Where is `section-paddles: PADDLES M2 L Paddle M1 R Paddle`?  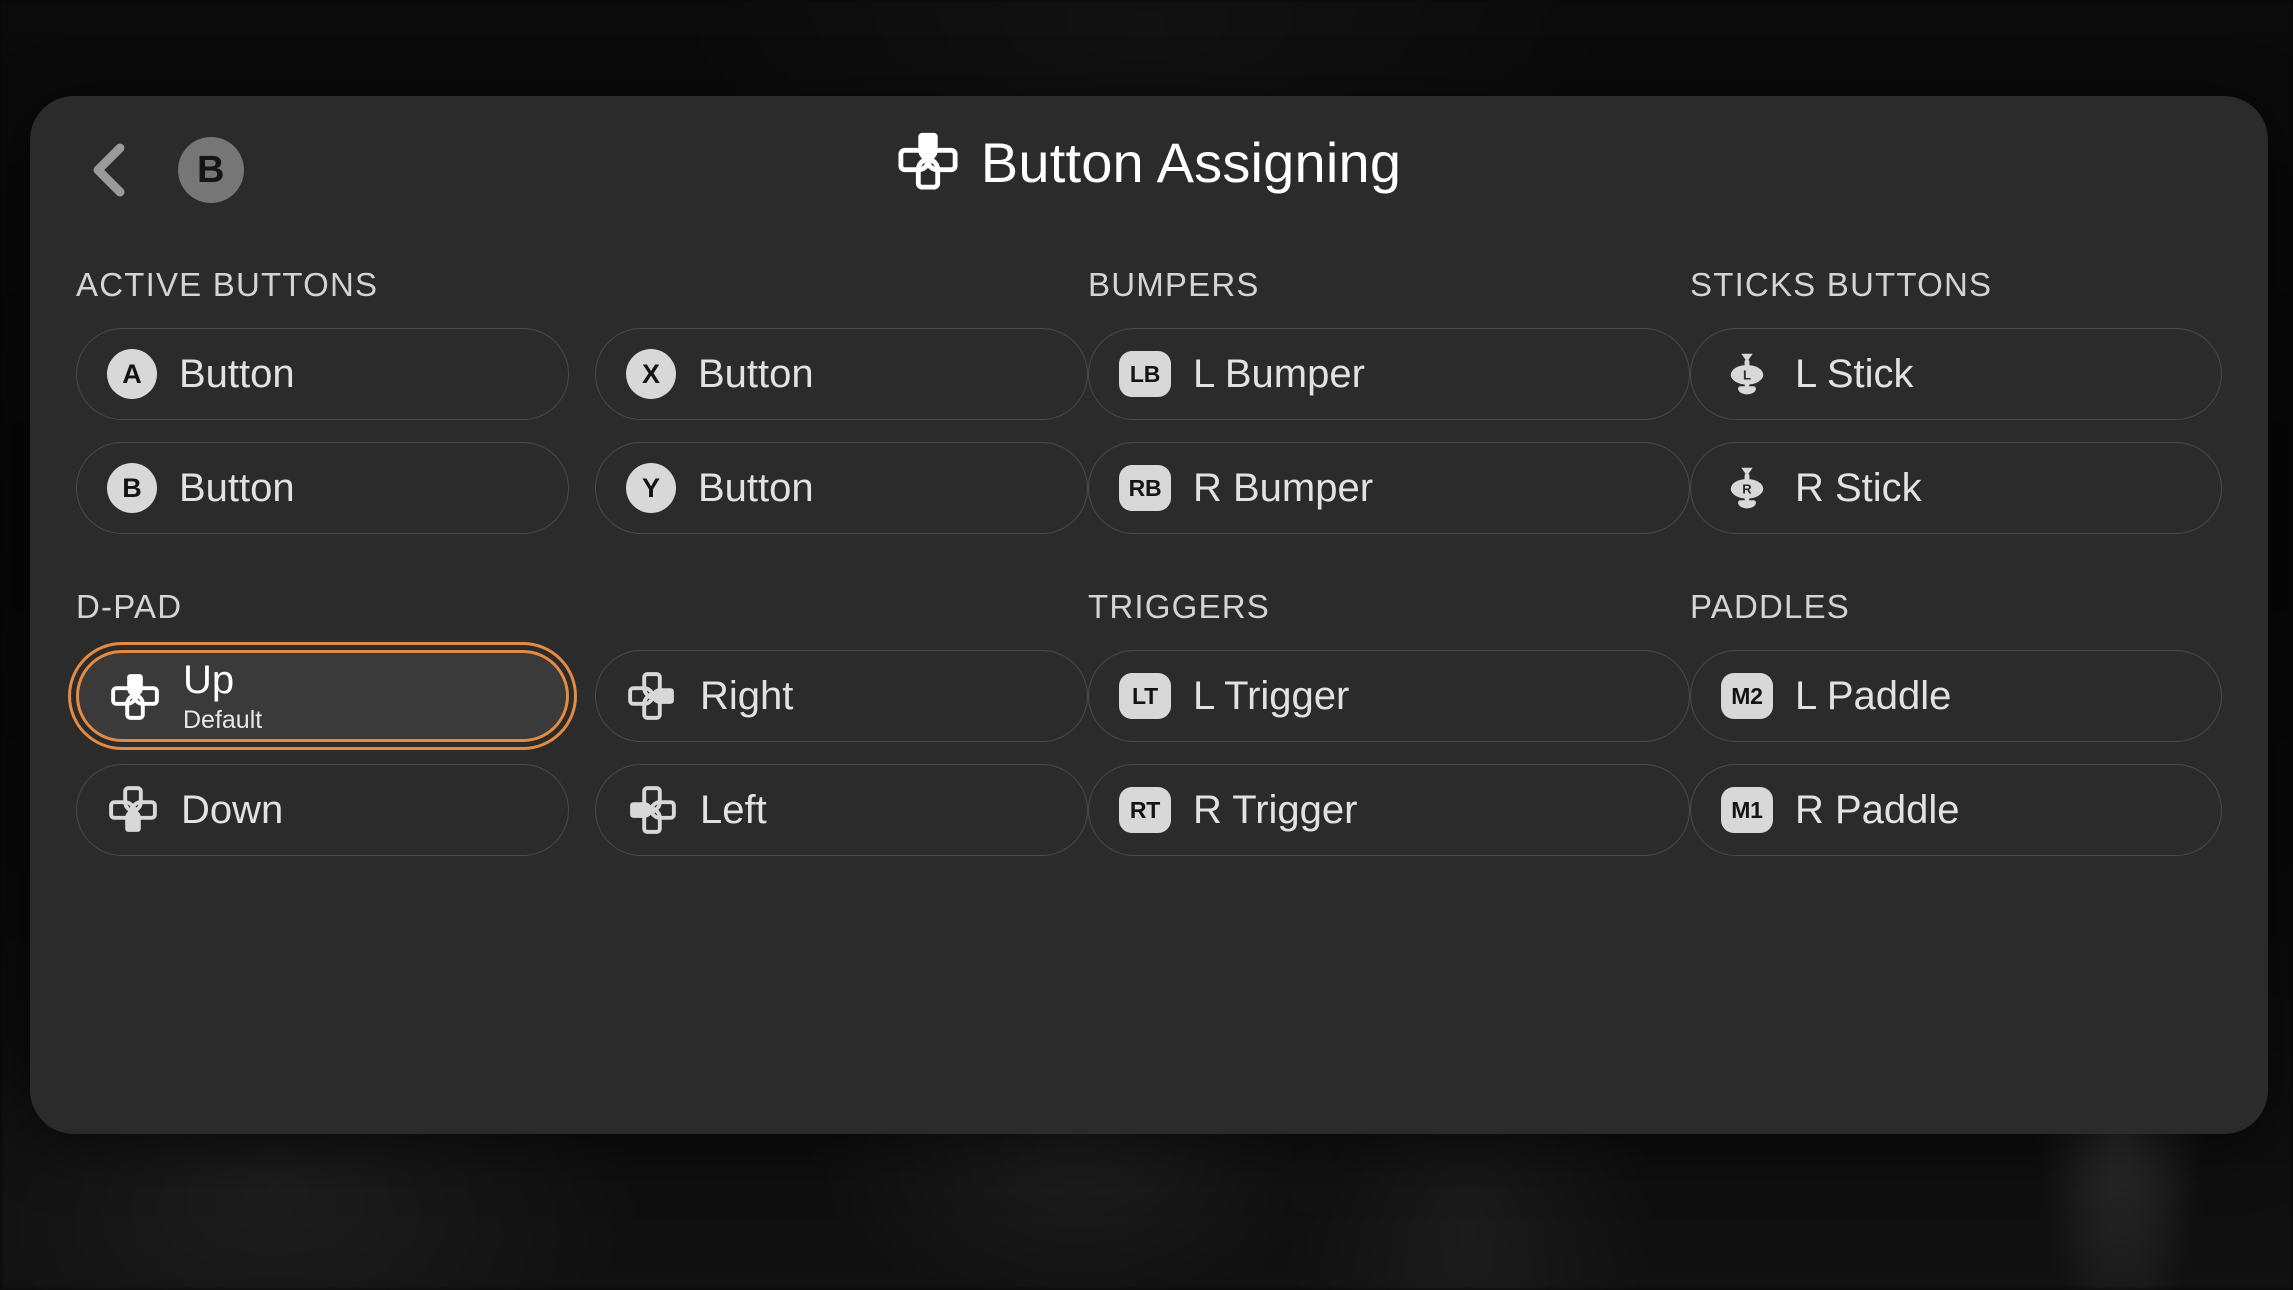 section-paddles: PADDLES M2 L Paddle M1 R Paddle is located at coordinates (1956, 722).